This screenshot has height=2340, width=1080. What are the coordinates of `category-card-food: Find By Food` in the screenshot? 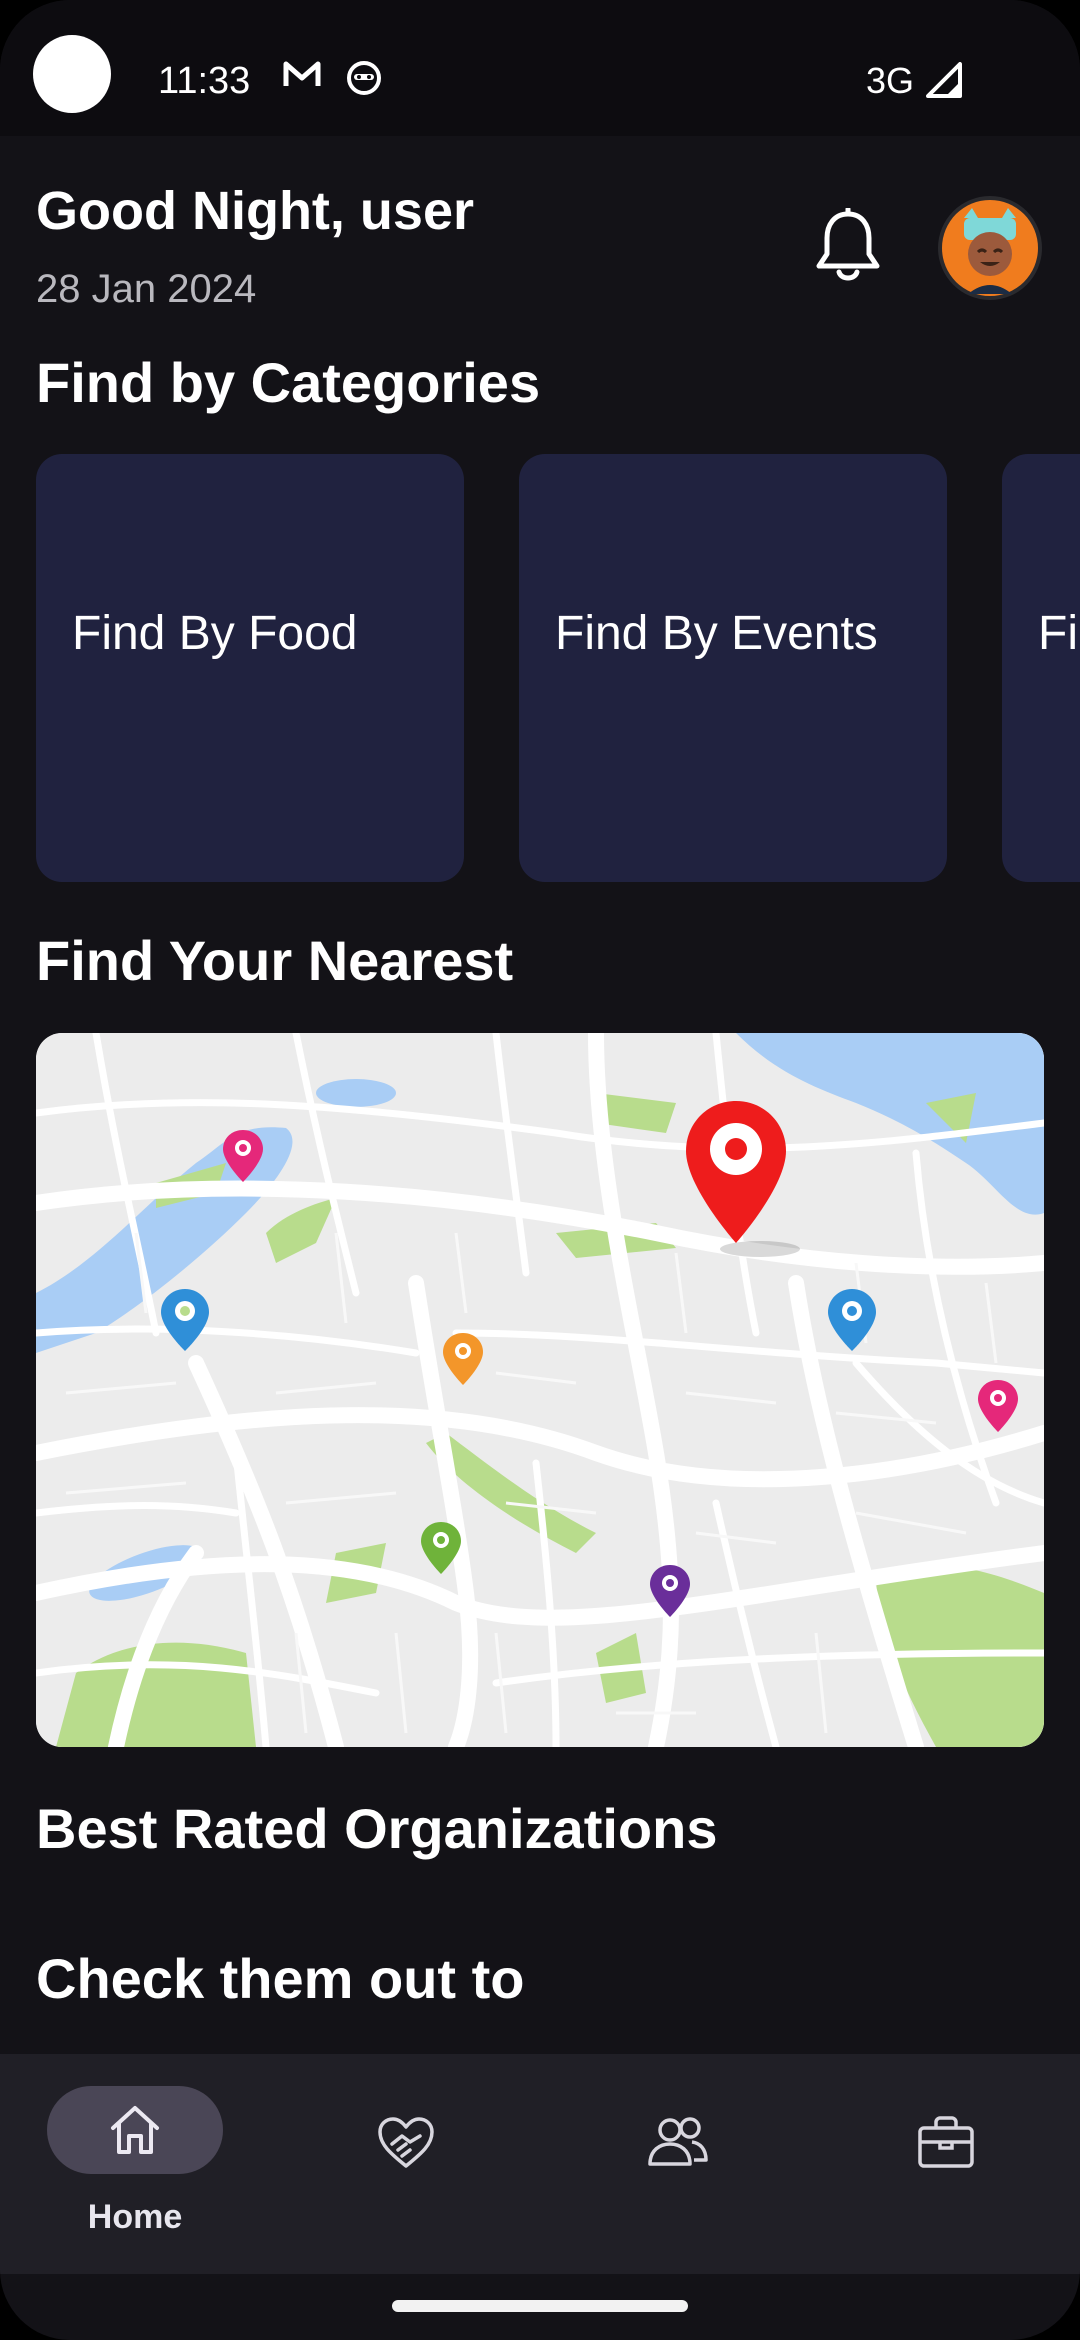 It's located at (250, 668).